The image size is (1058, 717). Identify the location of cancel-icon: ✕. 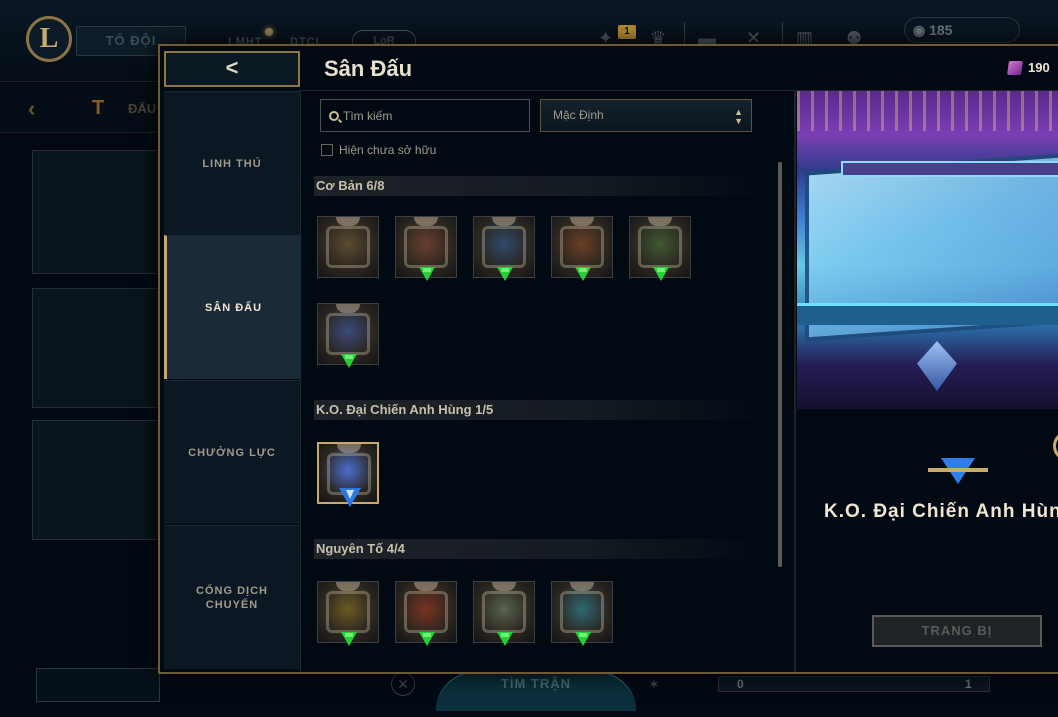
(403, 684).